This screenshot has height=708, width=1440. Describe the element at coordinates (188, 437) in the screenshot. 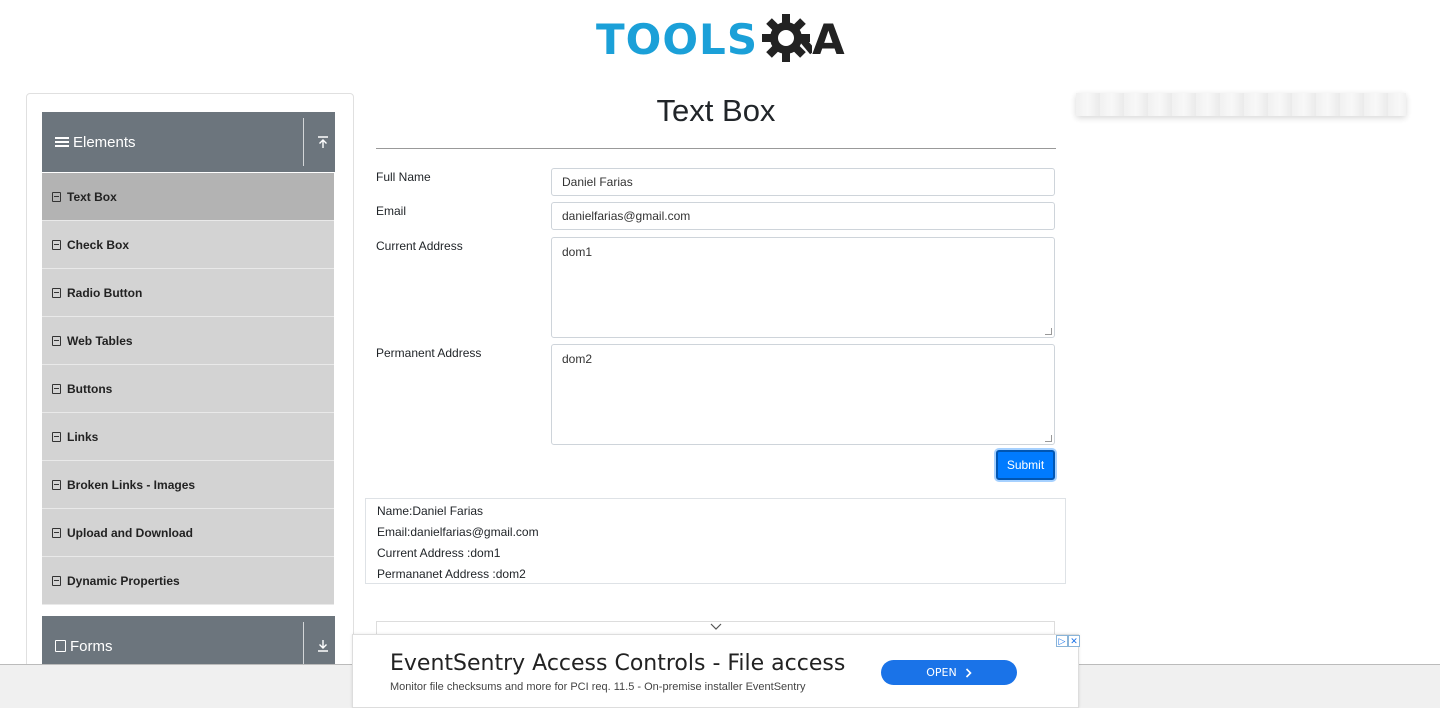

I see `sidebar-item-links: Links` at that location.